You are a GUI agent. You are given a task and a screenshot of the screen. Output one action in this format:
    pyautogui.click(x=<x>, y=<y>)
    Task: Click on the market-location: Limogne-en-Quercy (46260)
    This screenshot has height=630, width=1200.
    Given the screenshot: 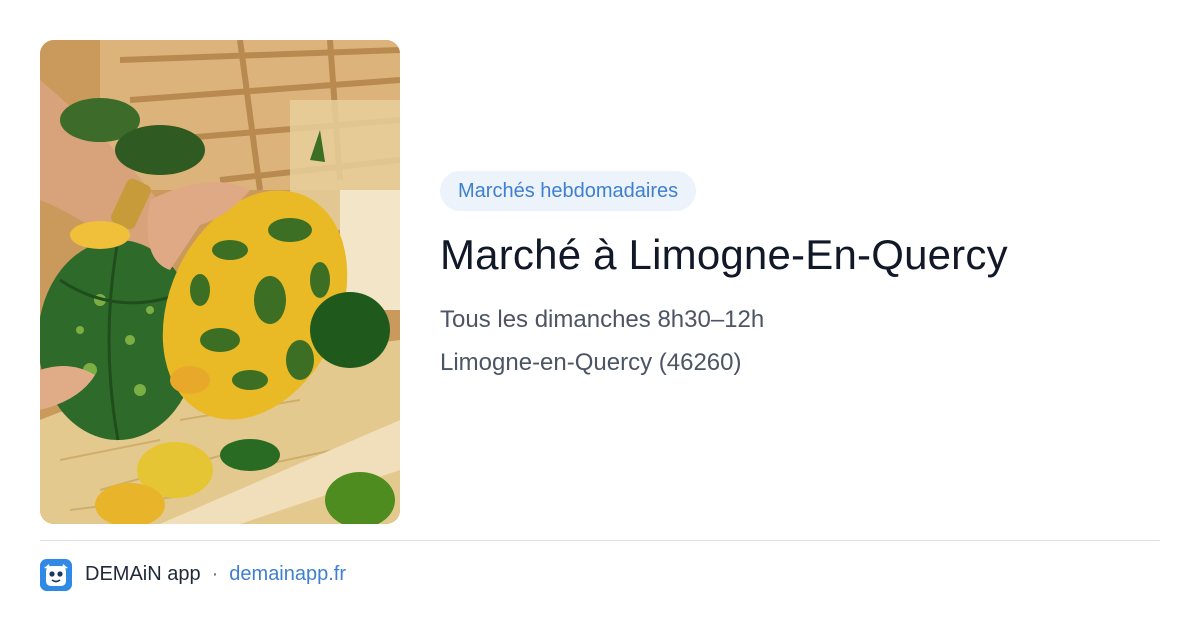 What is the action you would take?
    pyautogui.click(x=591, y=362)
    